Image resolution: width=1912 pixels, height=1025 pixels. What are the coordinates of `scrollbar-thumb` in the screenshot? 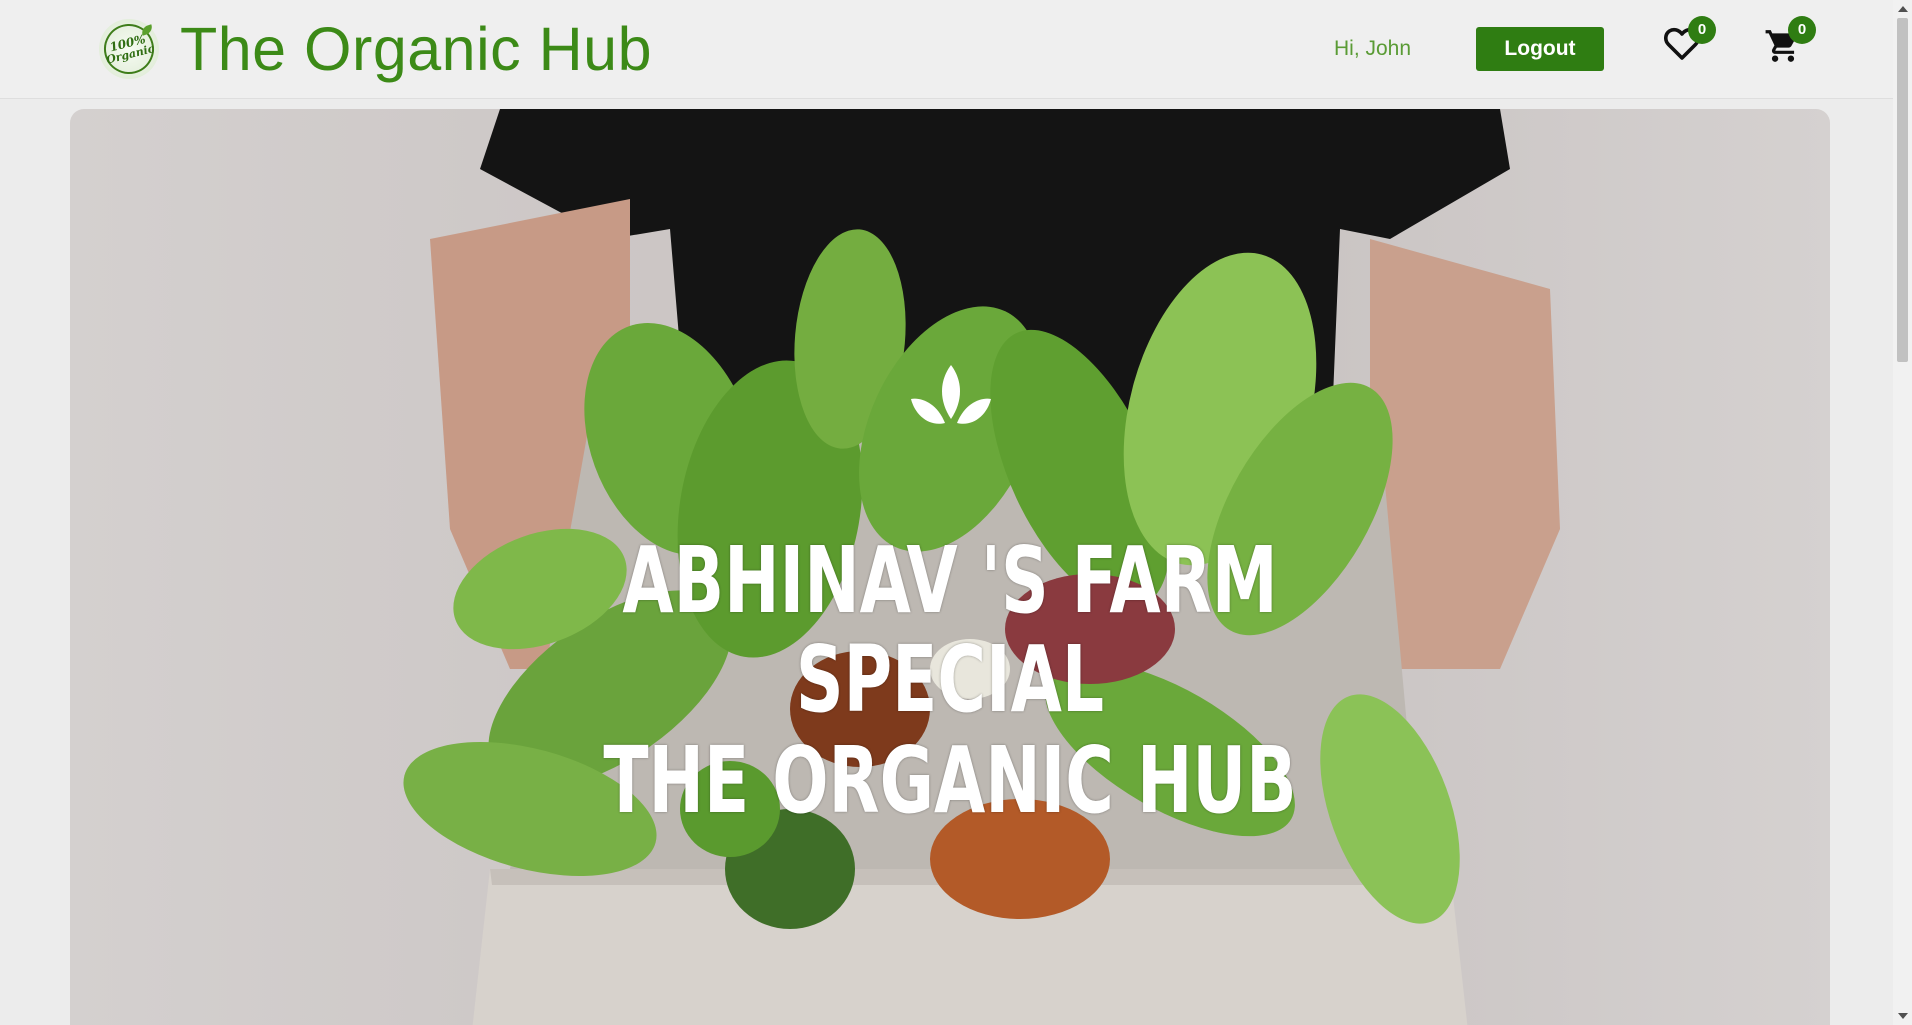 It's located at (1902, 190).